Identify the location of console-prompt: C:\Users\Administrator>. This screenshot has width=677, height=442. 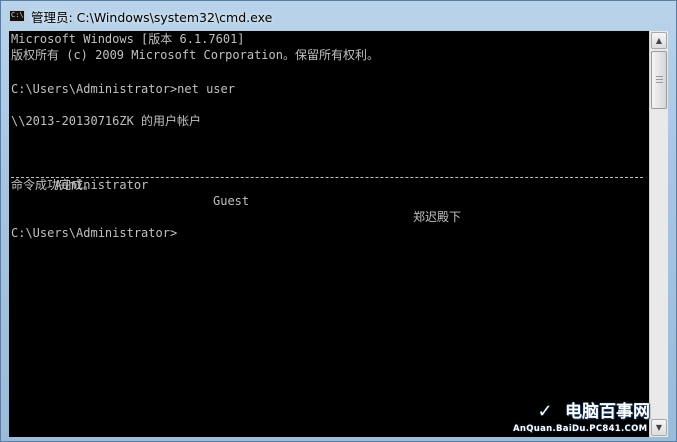
(94, 233).